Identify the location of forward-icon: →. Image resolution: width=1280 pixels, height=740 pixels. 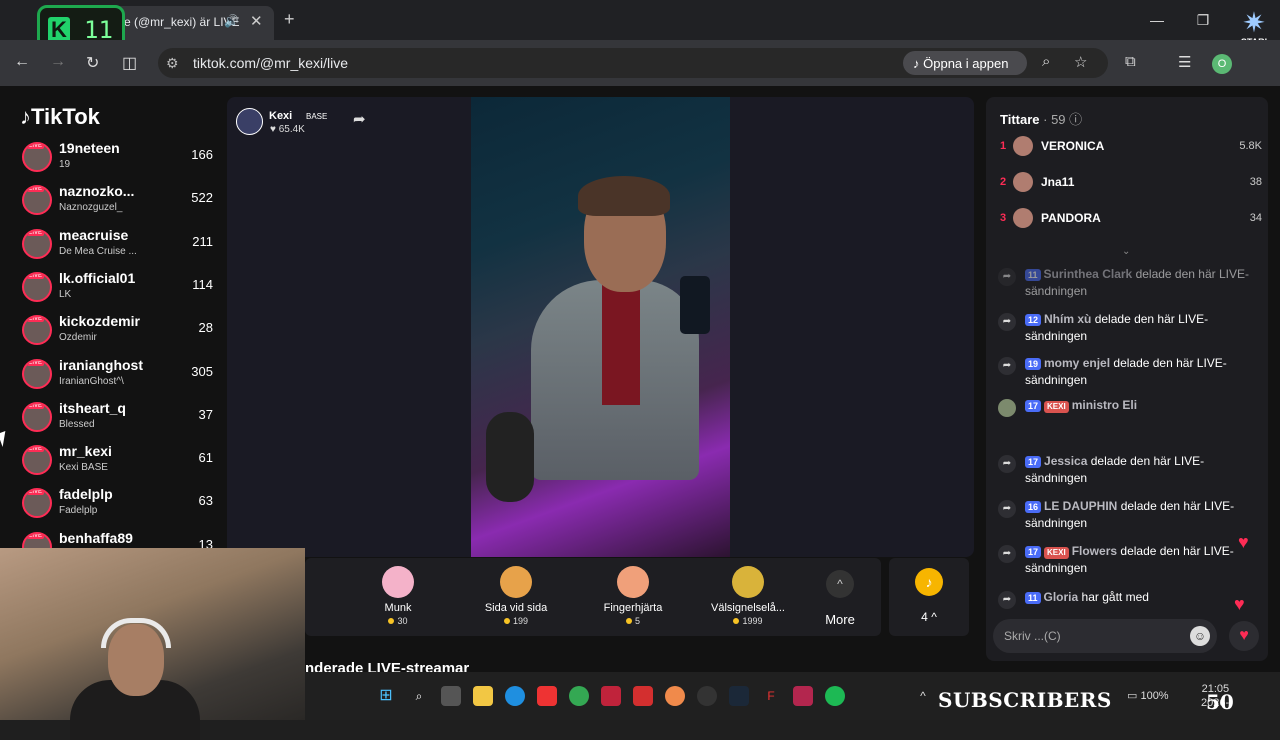
(58, 62).